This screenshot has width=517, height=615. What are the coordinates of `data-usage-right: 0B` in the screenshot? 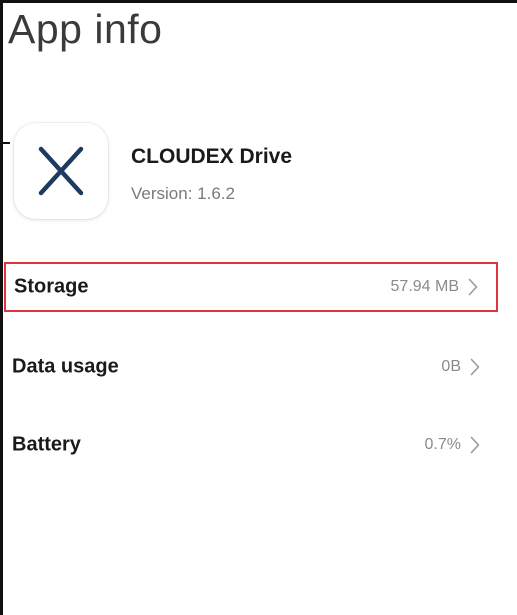 It's located at (460, 367).